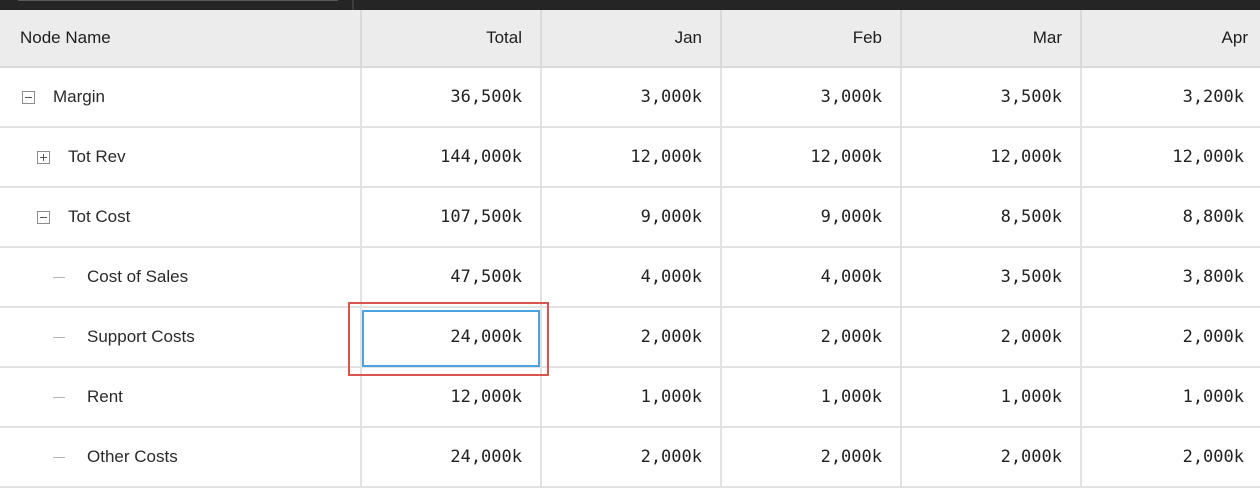 This screenshot has height=494, width=1260. I want to click on mar-cell: 12,000k, so click(992, 157).